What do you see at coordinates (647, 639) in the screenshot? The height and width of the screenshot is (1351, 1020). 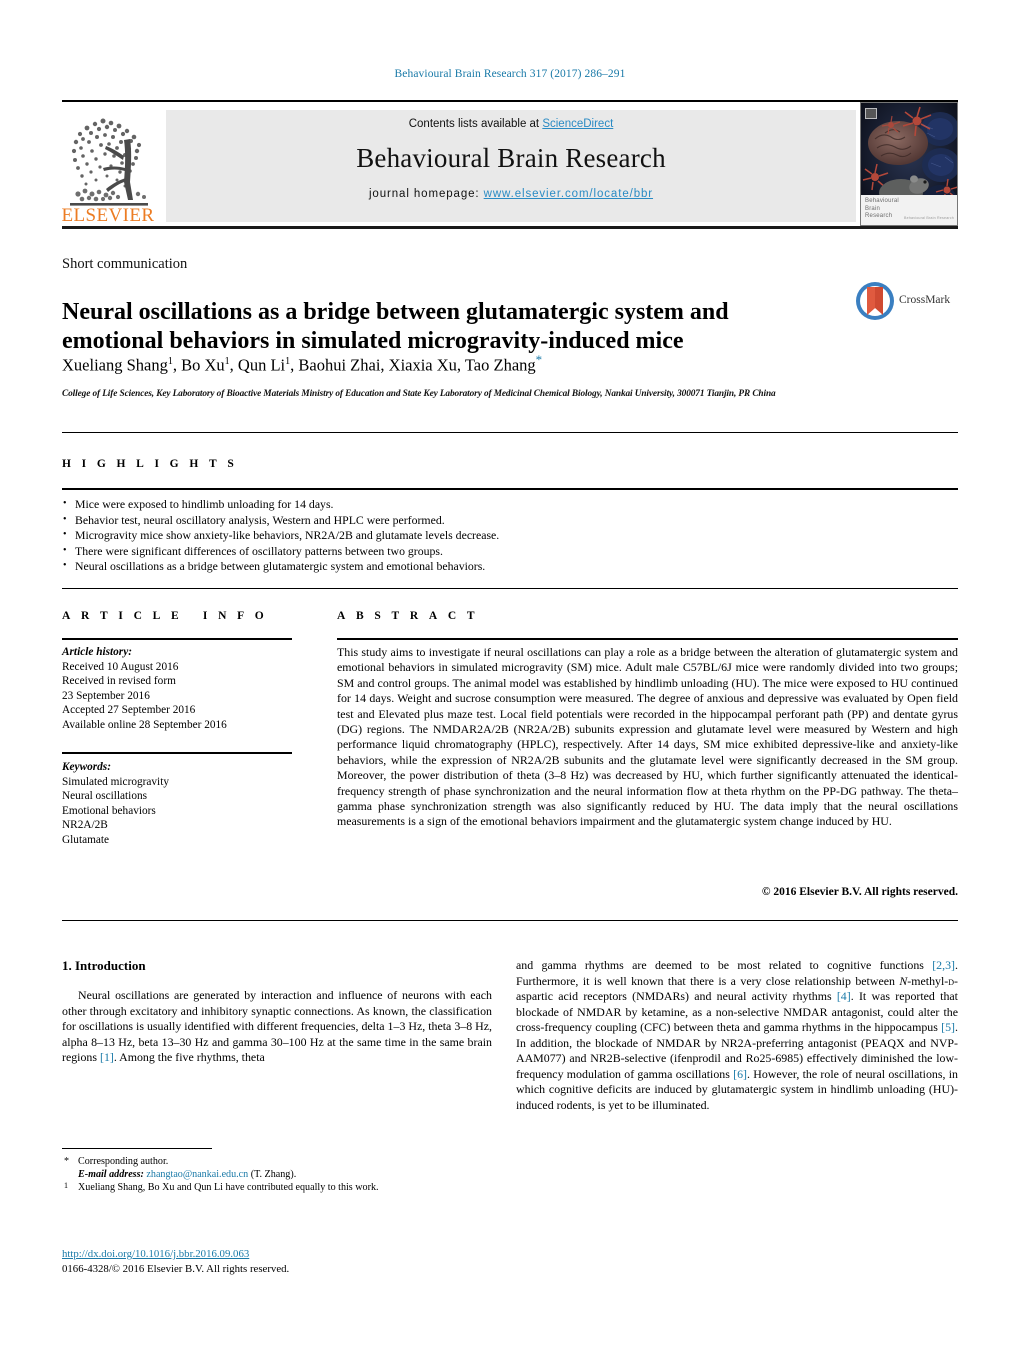 I see `abstract-rule` at bounding box center [647, 639].